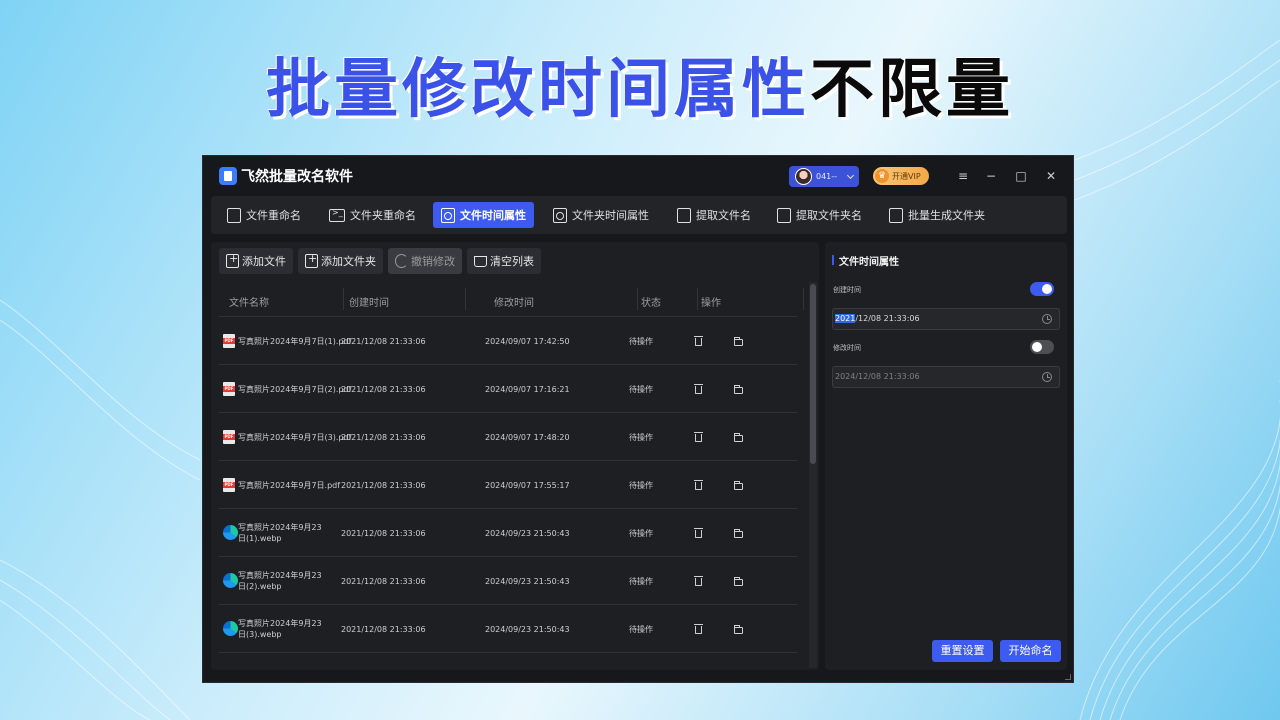 The width and height of the screenshot is (1280, 720). I want to click on tab-label: 文件时间属性, so click(493, 215).